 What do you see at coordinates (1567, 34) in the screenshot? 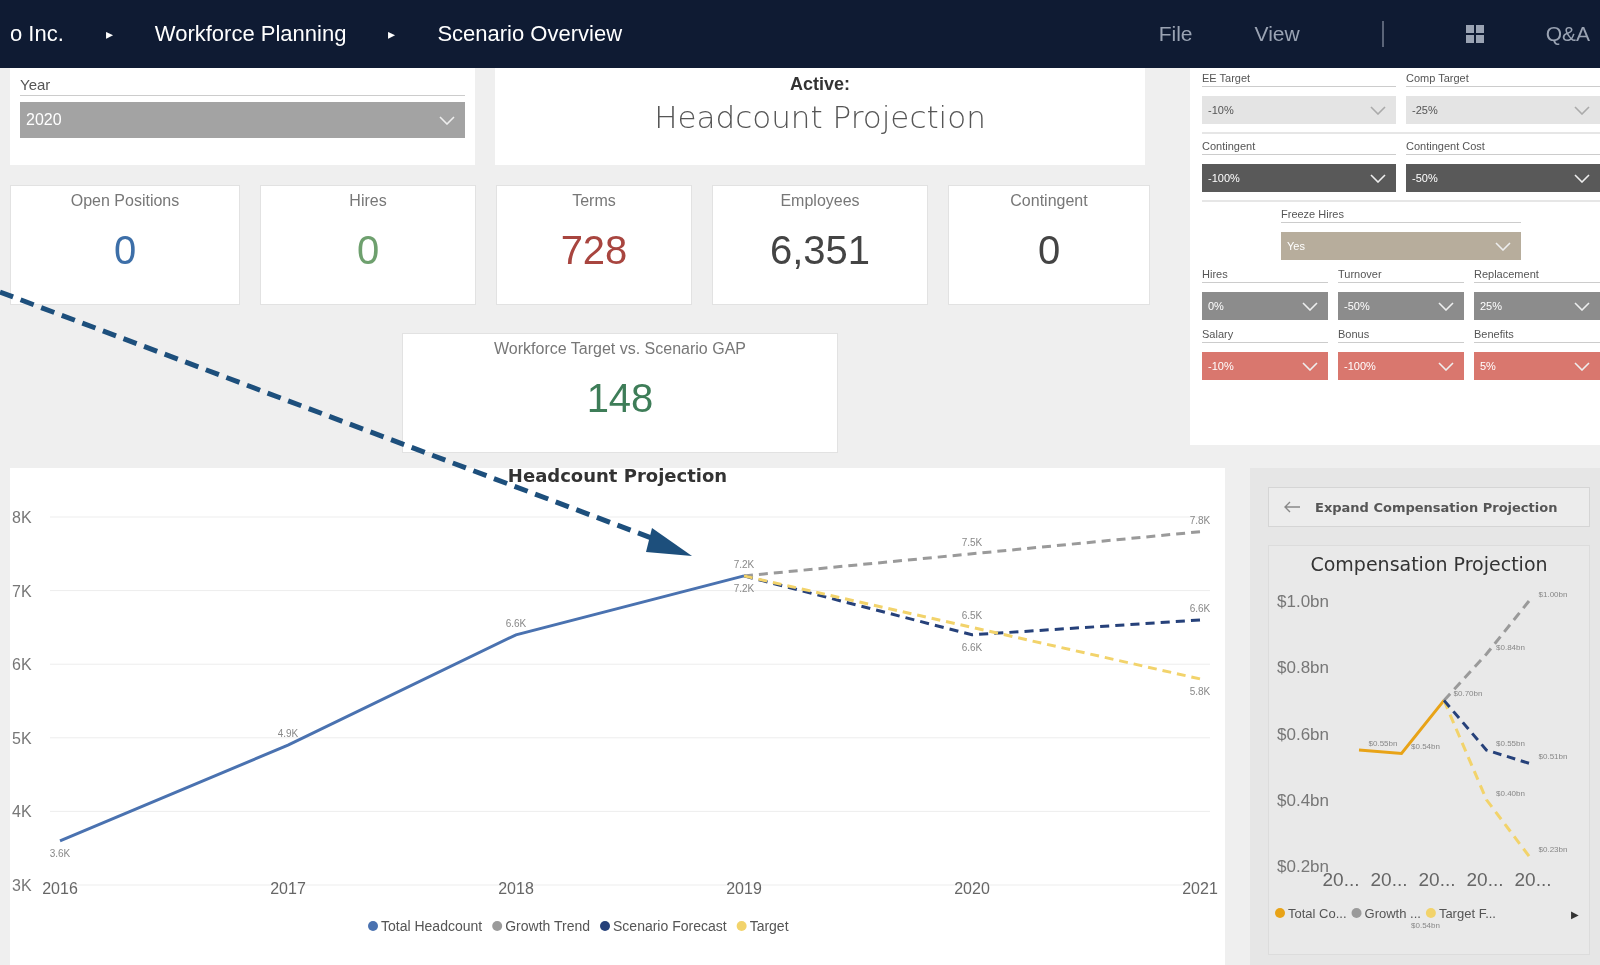
I see `menu-item: Q&A` at bounding box center [1567, 34].